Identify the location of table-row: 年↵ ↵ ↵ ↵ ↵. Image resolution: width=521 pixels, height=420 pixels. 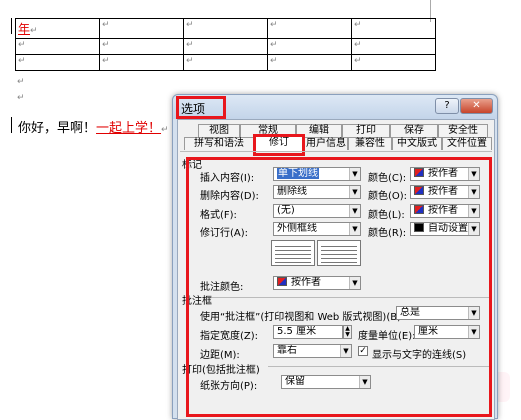
(225, 28).